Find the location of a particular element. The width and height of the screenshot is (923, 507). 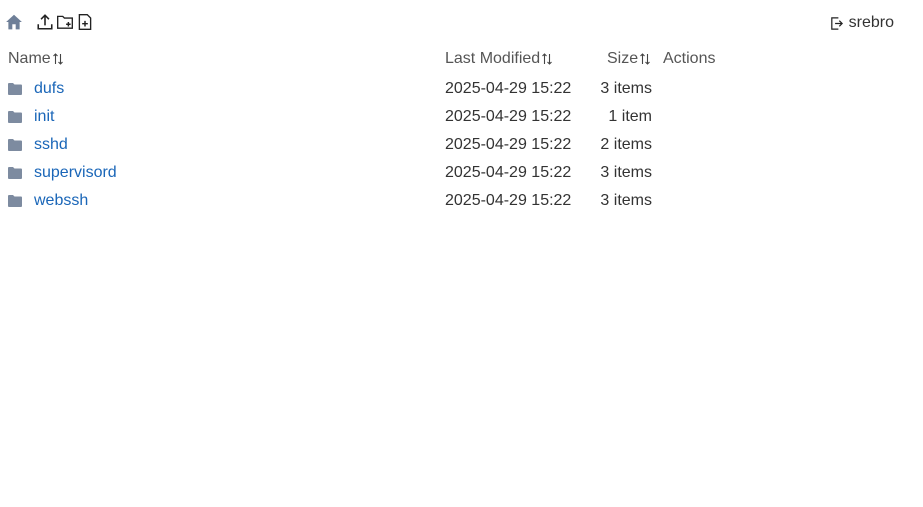

user-menu: srebro is located at coordinates (861, 23).